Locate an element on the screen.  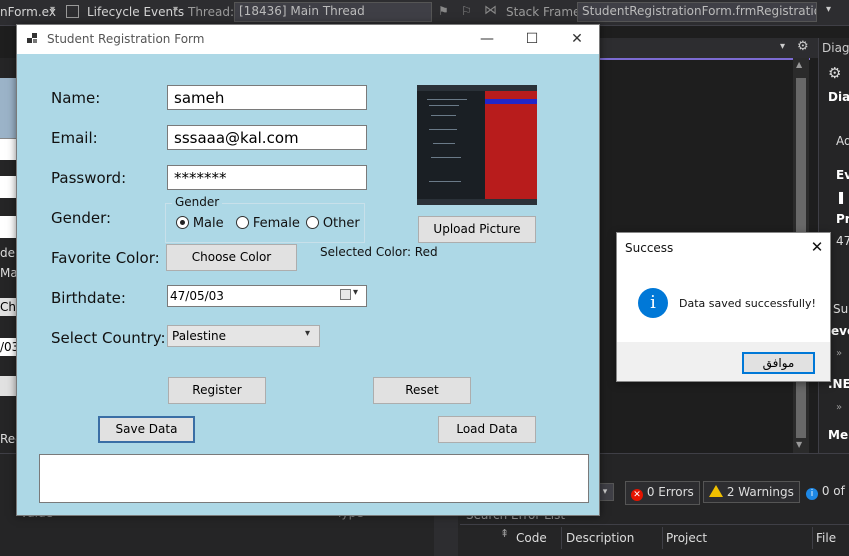
output-textbox is located at coordinates (314, 478).